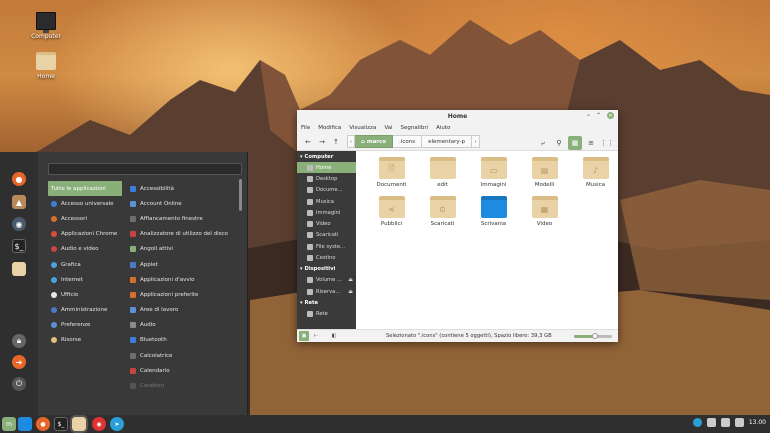 The image size is (770, 433). What do you see at coordinates (326, 235) in the screenshot?
I see `sidebar-item: Scaricati` at bounding box center [326, 235].